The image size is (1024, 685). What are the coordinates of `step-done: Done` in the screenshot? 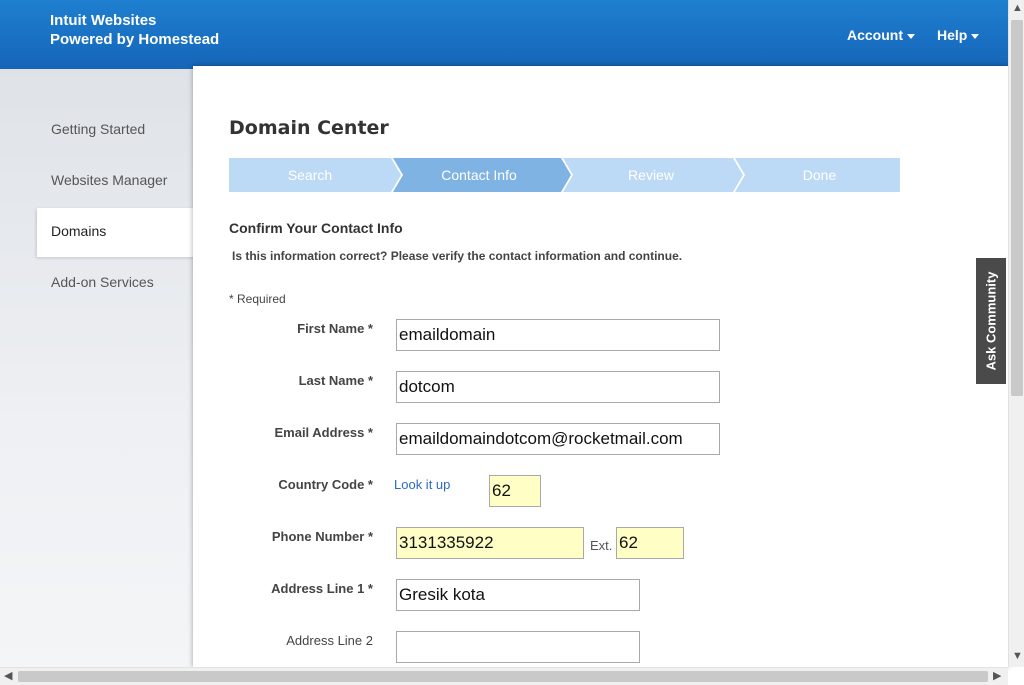 It's located at (819, 175).